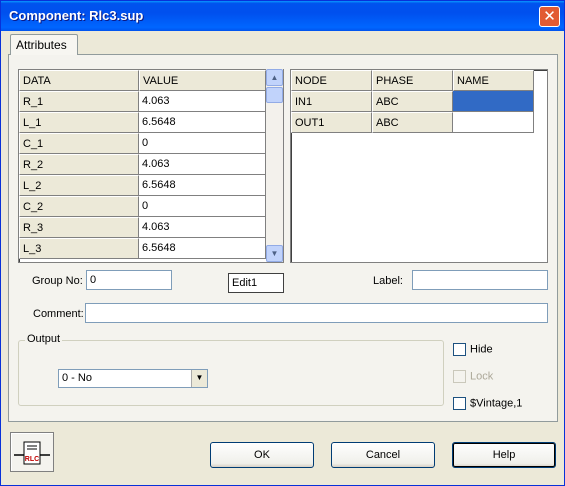 Image resolution: width=565 pixels, height=486 pixels. What do you see at coordinates (274, 253) in the screenshot?
I see `scroll-down-icon: ▼` at bounding box center [274, 253].